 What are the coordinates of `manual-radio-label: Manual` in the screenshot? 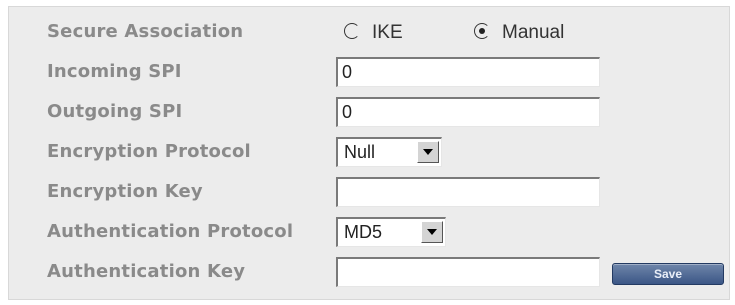 It's located at (533, 32).